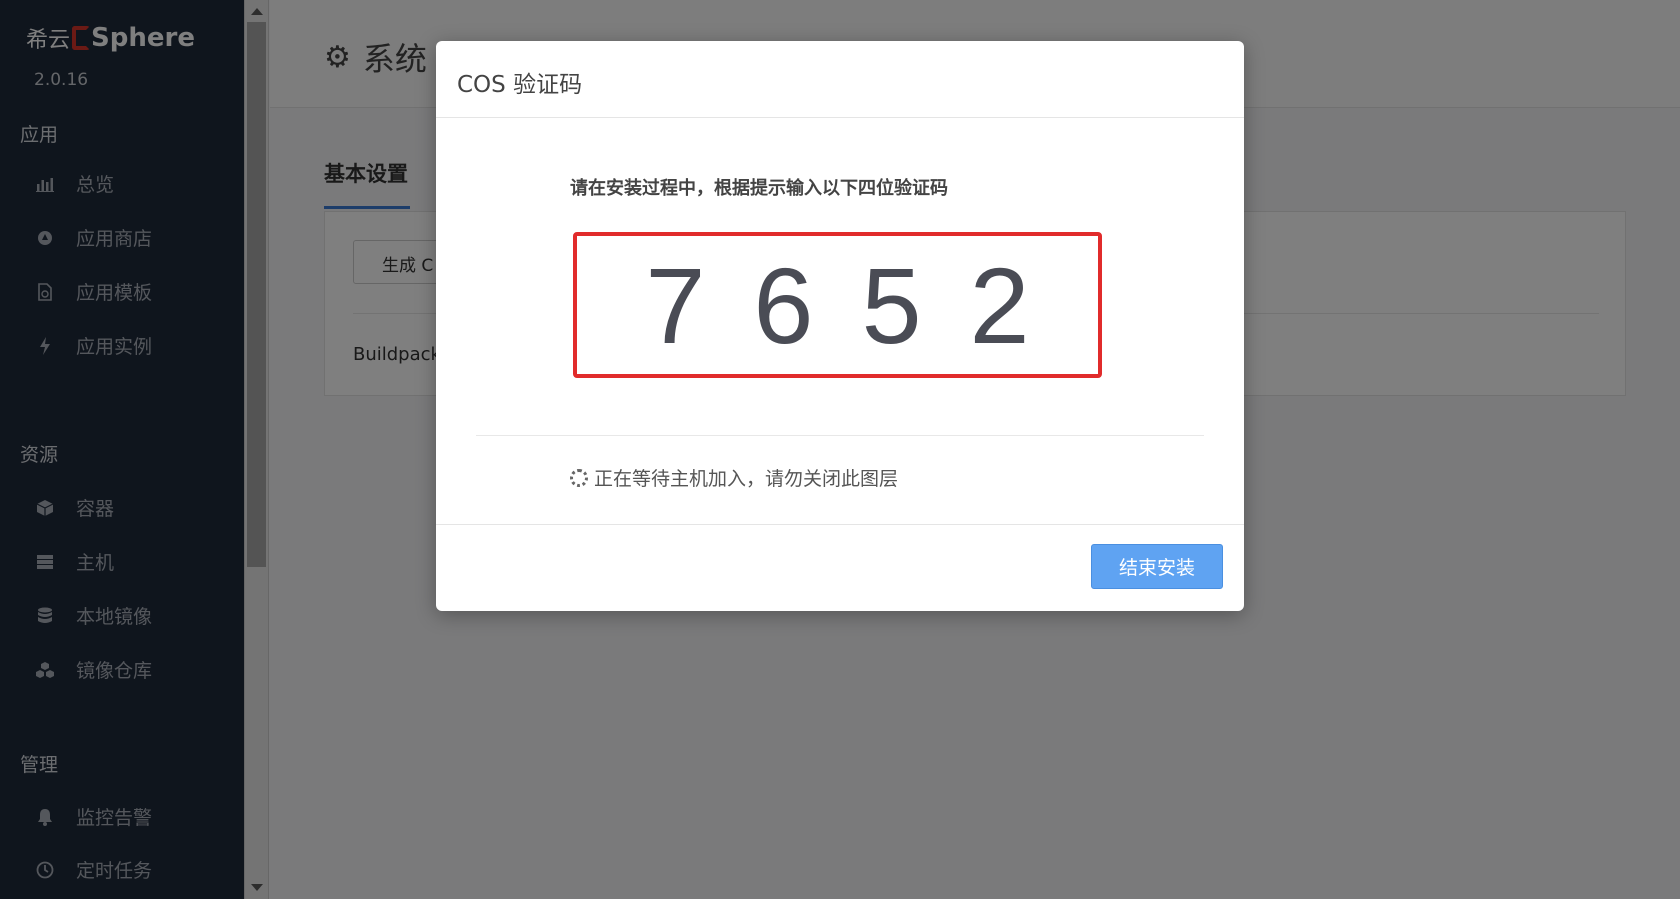  Describe the element at coordinates (759, 188) in the screenshot. I see `instruction-text: 请在安装过程中，根据提示输入以下四位验证码` at that location.